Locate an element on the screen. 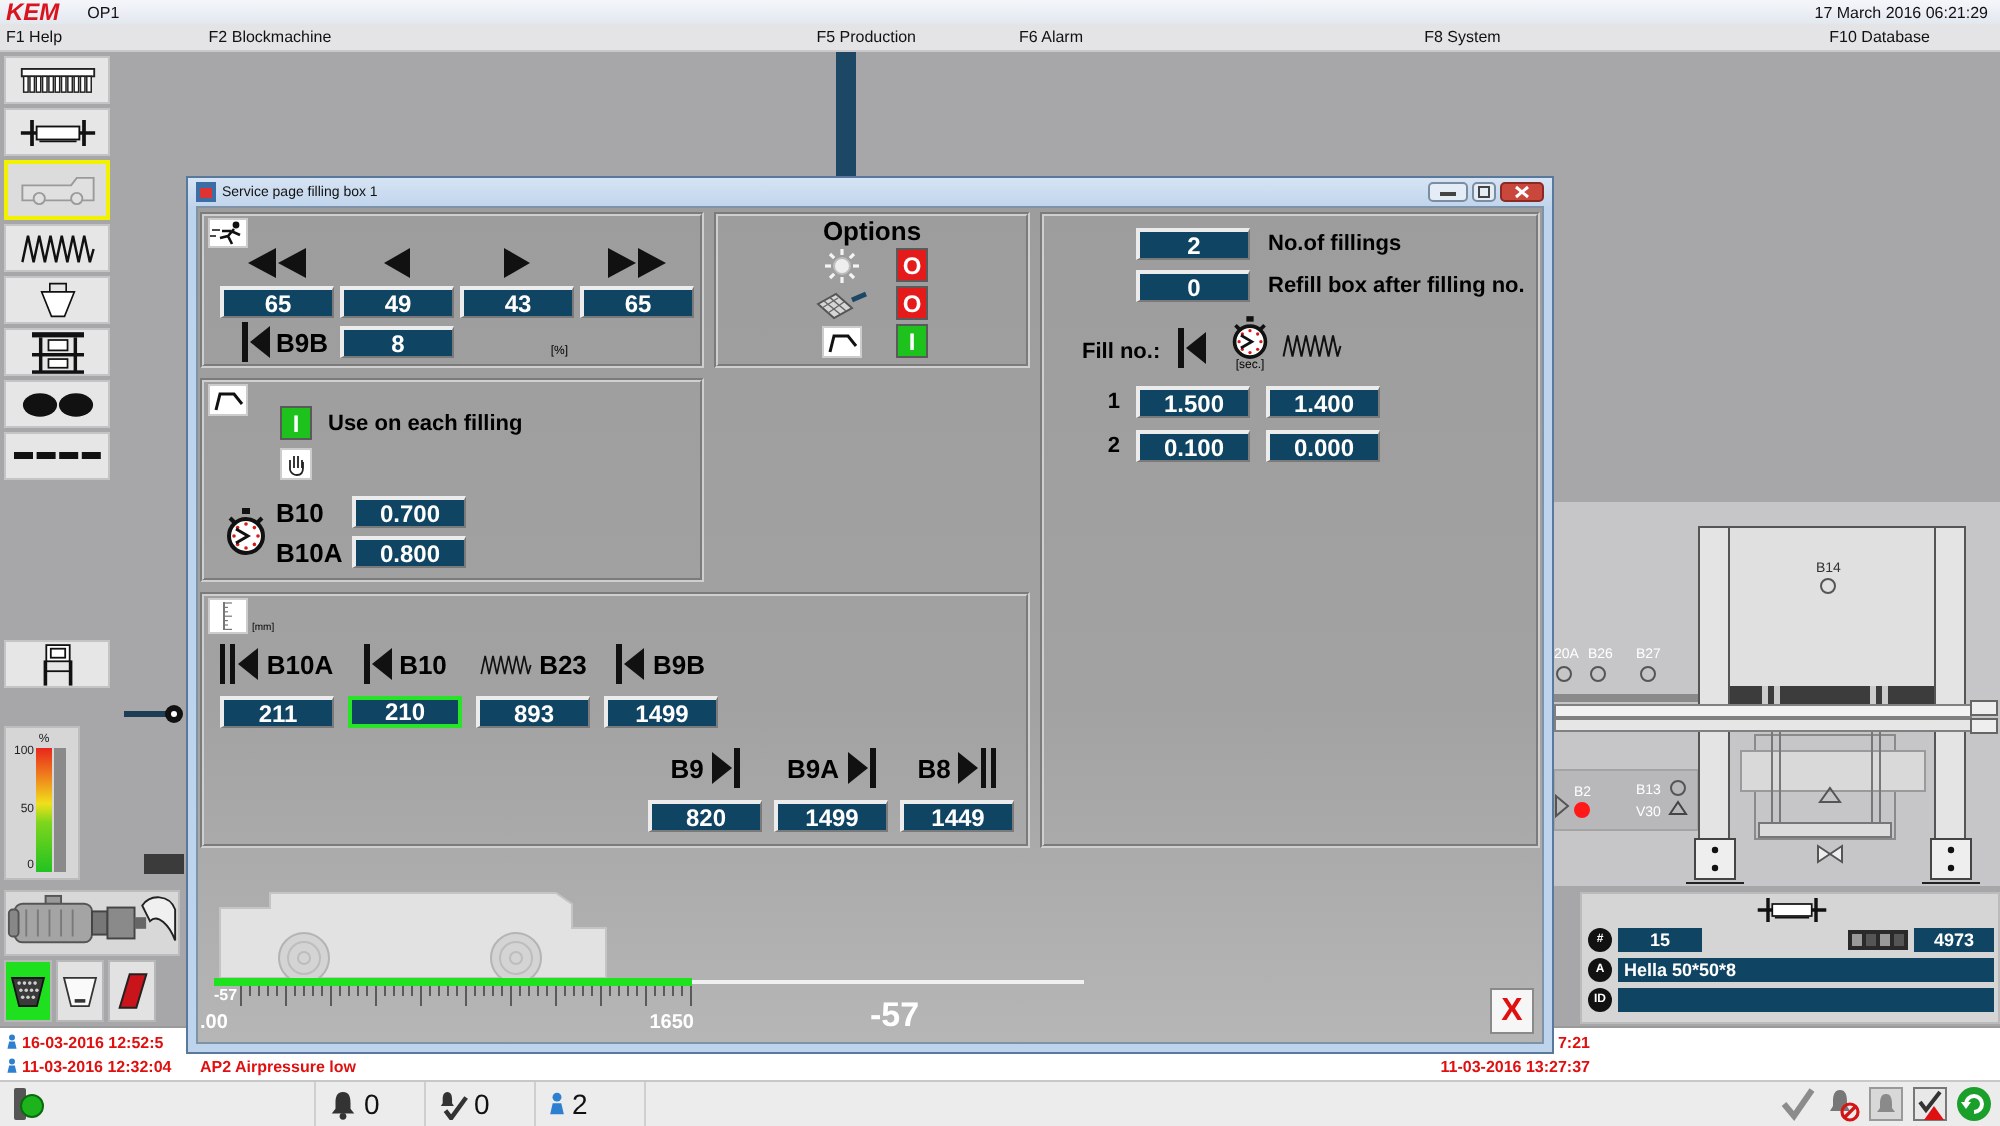 The width and height of the screenshot is (2000, 1126). value-field: 211 is located at coordinates (277, 712).